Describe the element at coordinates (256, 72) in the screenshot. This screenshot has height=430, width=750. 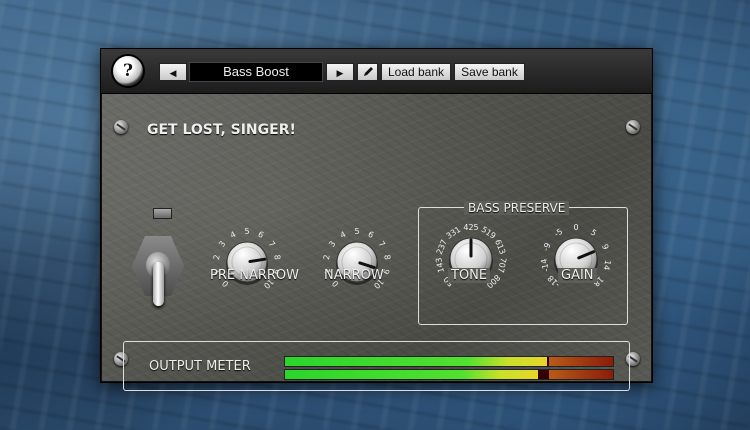
I see `preset-name-display: Bass Boost` at that location.